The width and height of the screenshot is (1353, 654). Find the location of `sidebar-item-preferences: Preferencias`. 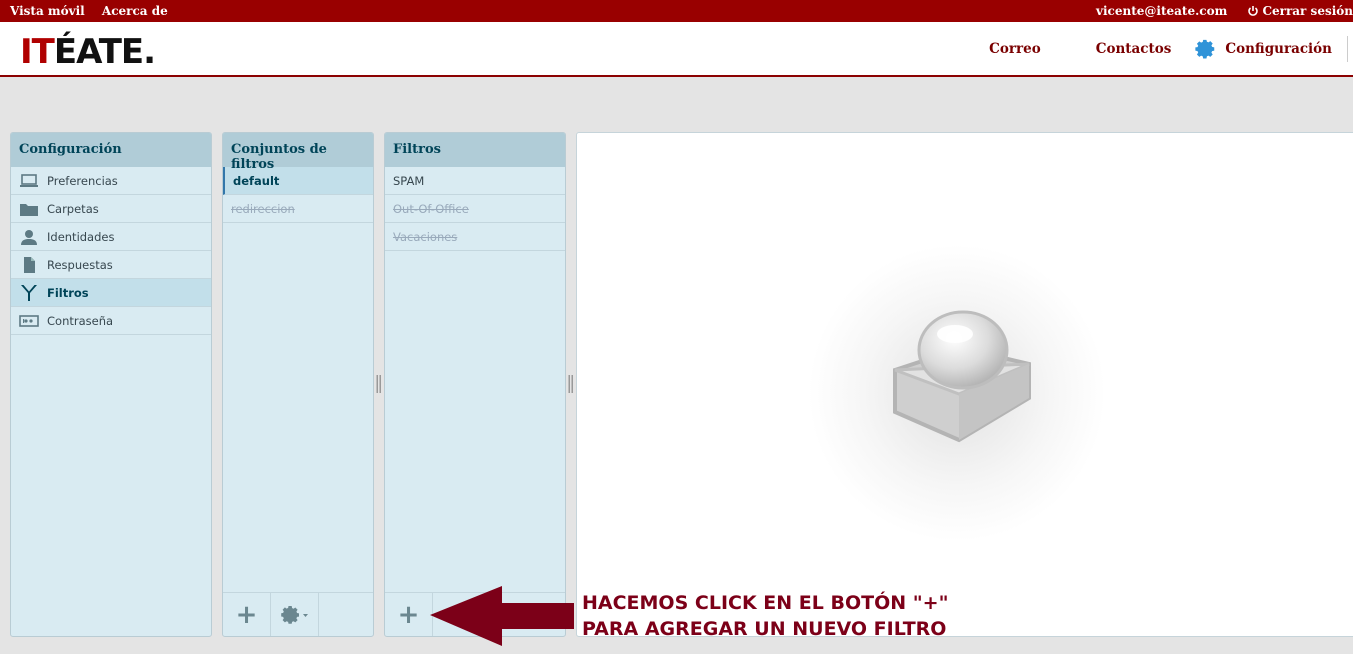

sidebar-item-preferences: Preferencias is located at coordinates (111, 181).